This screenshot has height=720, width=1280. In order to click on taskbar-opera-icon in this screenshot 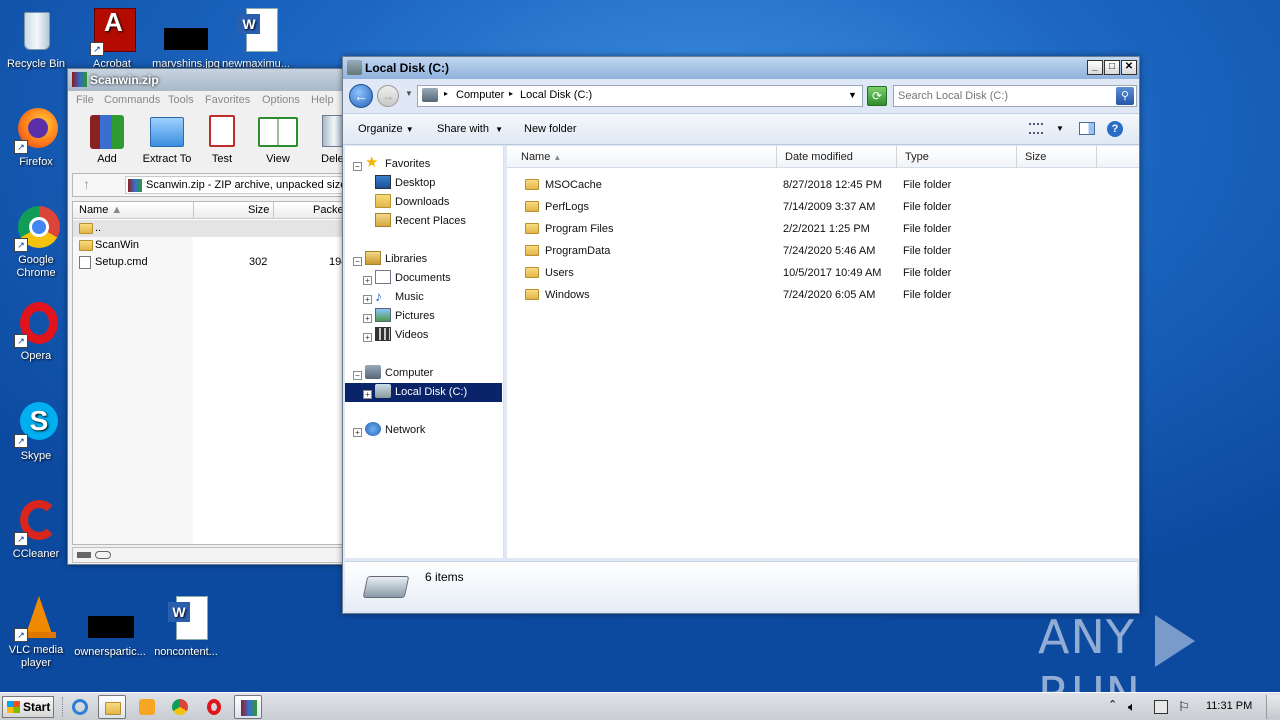, I will do `click(214, 707)`.